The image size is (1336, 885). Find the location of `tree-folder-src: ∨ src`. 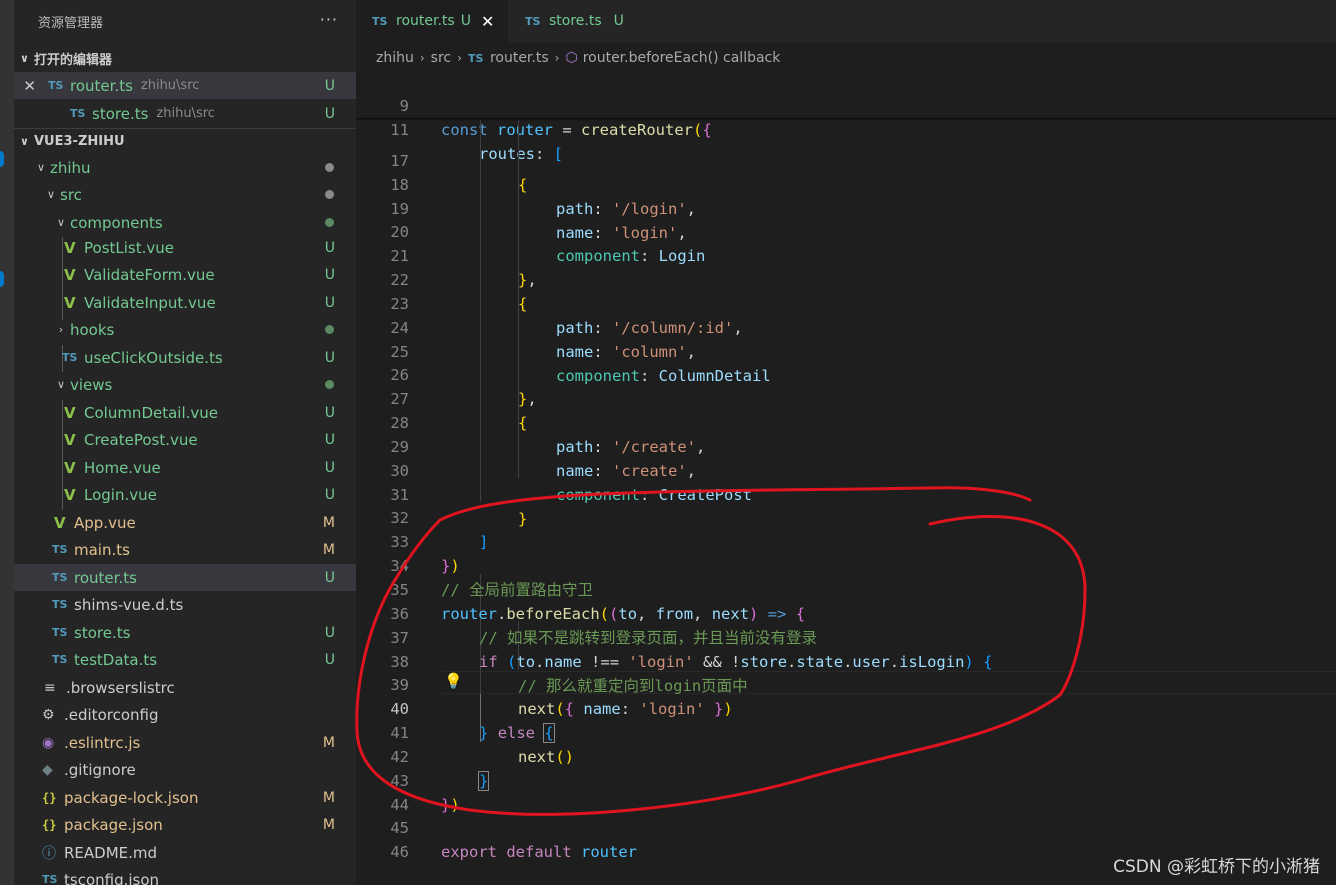

tree-folder-src: ∨ src is located at coordinates (185, 194).